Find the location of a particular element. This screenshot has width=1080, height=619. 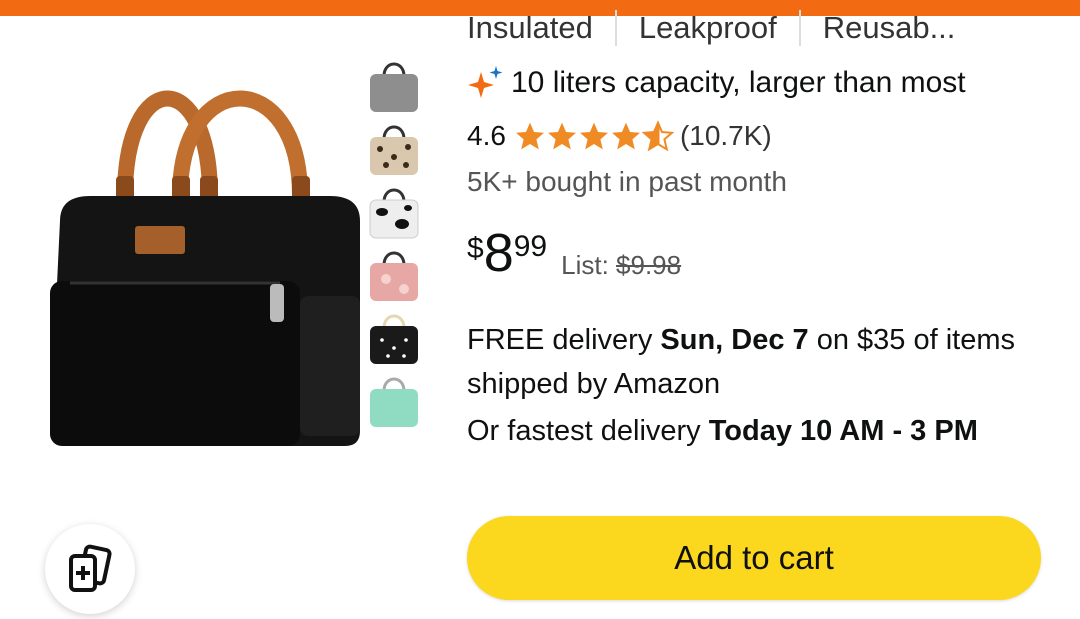

fastest-delivery: Or fastest delivery Today 10 AM - 3 PM is located at coordinates (722, 431).